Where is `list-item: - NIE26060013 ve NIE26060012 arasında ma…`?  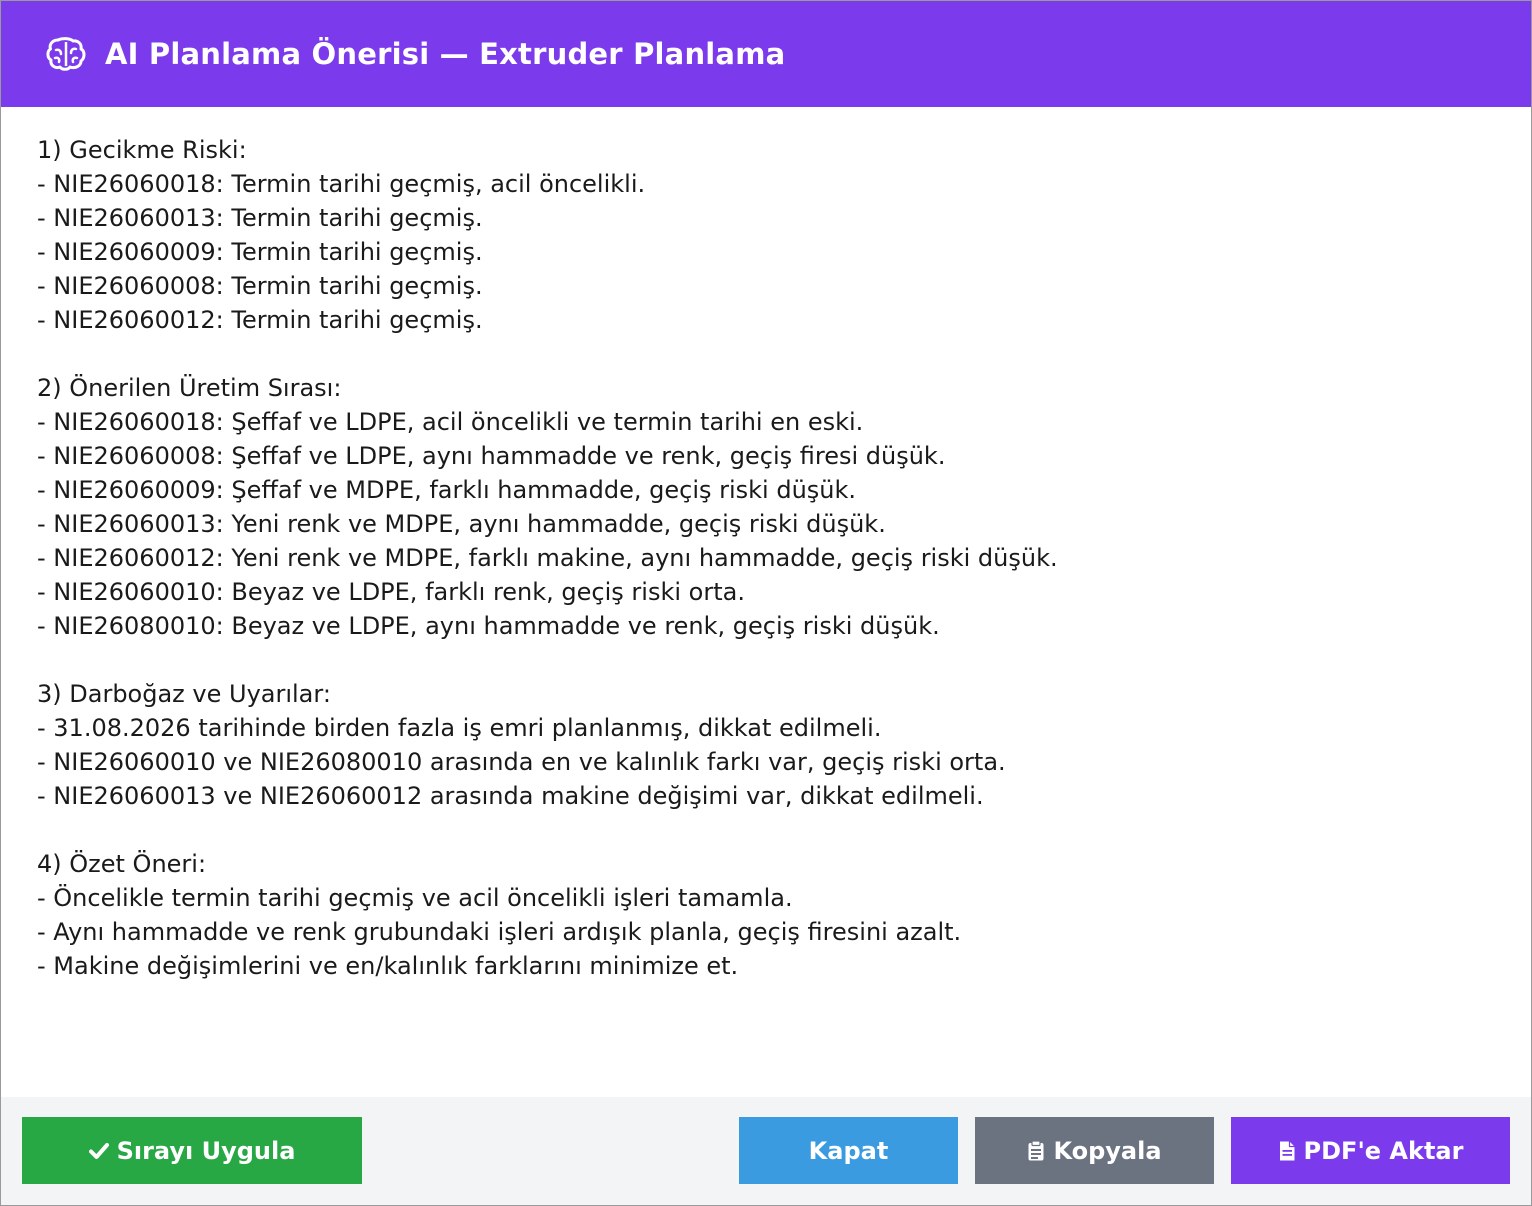
list-item: - NIE26060013 ve NIE26060012 arasında ma… is located at coordinates (510, 796).